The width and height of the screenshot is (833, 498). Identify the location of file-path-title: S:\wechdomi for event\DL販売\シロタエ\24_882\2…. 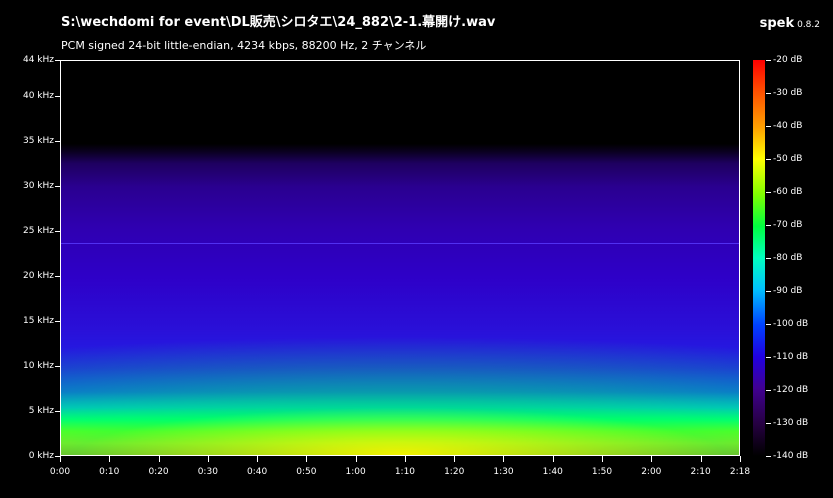
(278, 22).